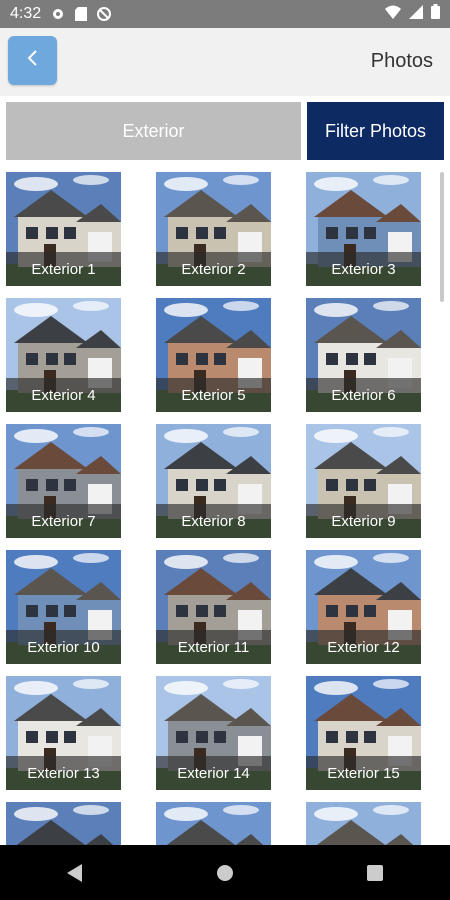 Image resolution: width=450 pixels, height=900 pixels. Describe the element at coordinates (213, 481) in the screenshot. I see `photo-tile: Exterior 8` at that location.